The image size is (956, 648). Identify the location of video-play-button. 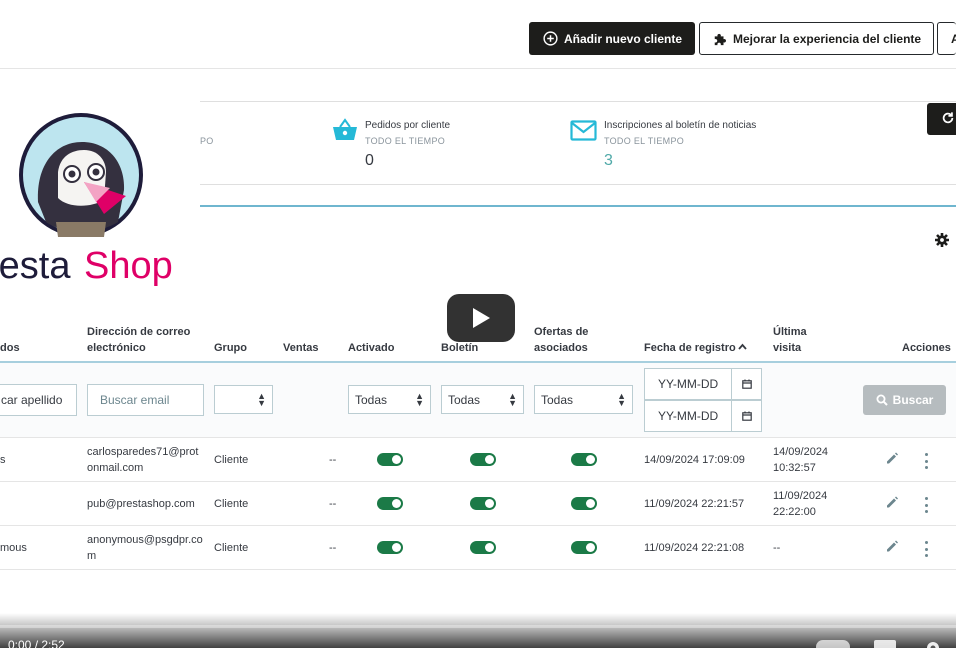
(481, 318).